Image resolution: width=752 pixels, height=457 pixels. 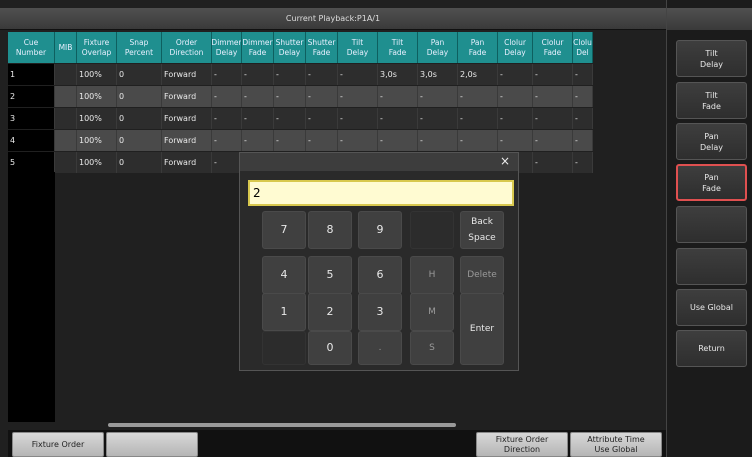 What do you see at coordinates (284, 230) in the screenshot?
I see `key-7: 7` at bounding box center [284, 230].